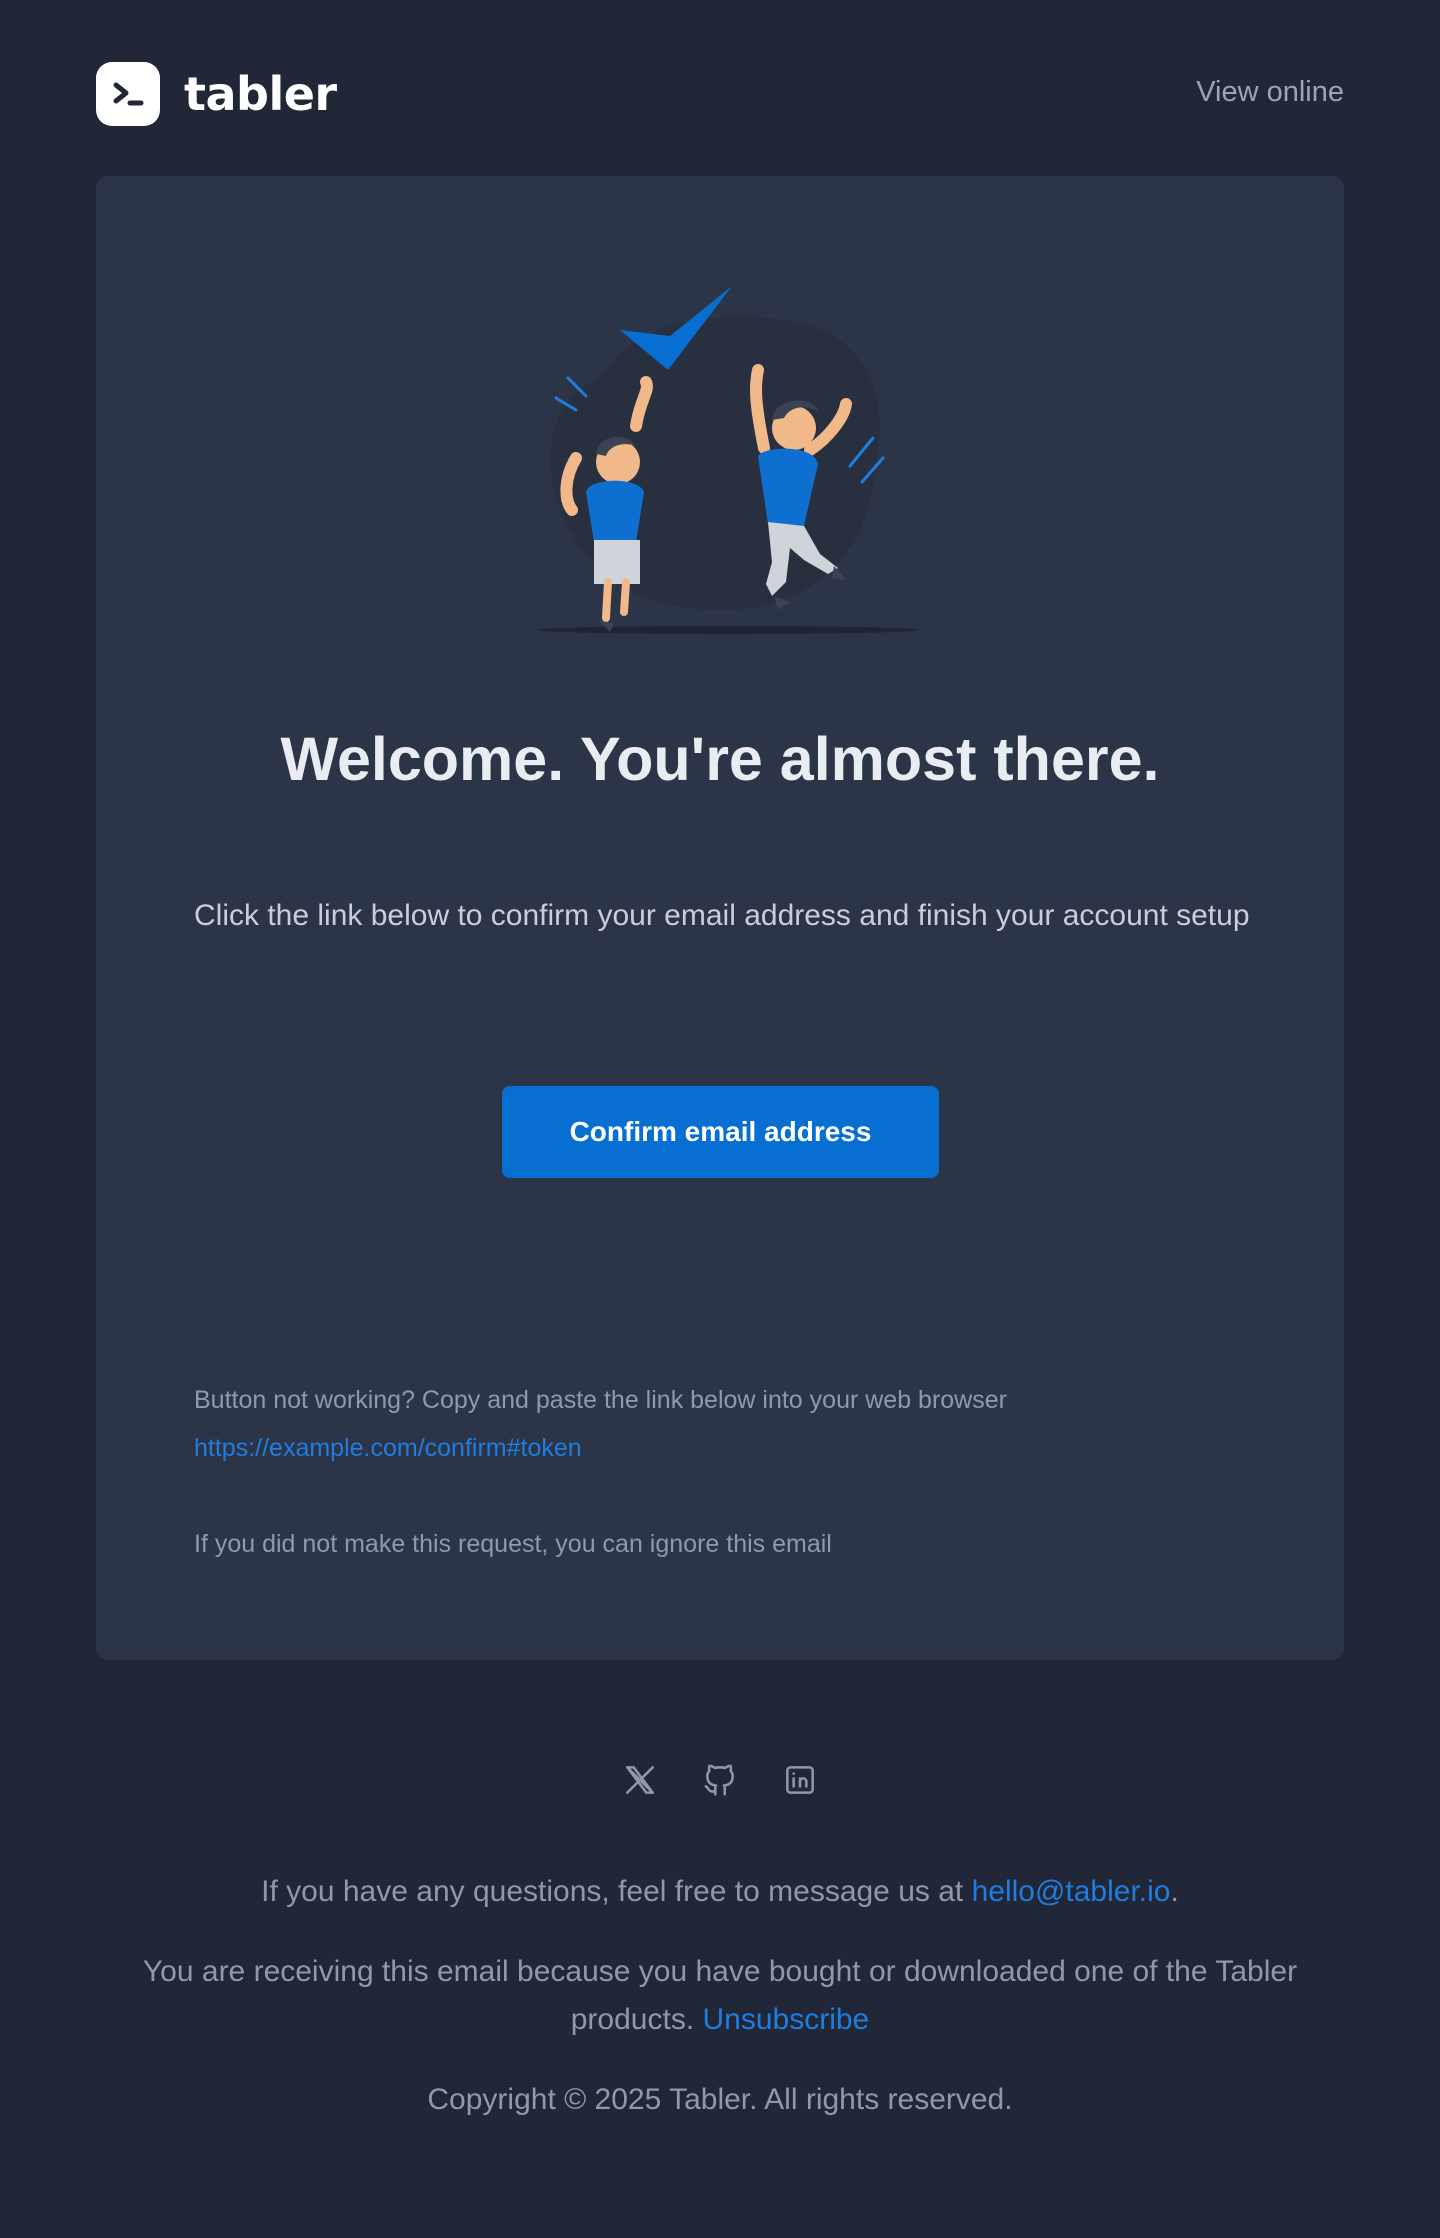 The image size is (1440, 2238). I want to click on confirm-url-link: https://example.com/confirm#token, so click(388, 1448).